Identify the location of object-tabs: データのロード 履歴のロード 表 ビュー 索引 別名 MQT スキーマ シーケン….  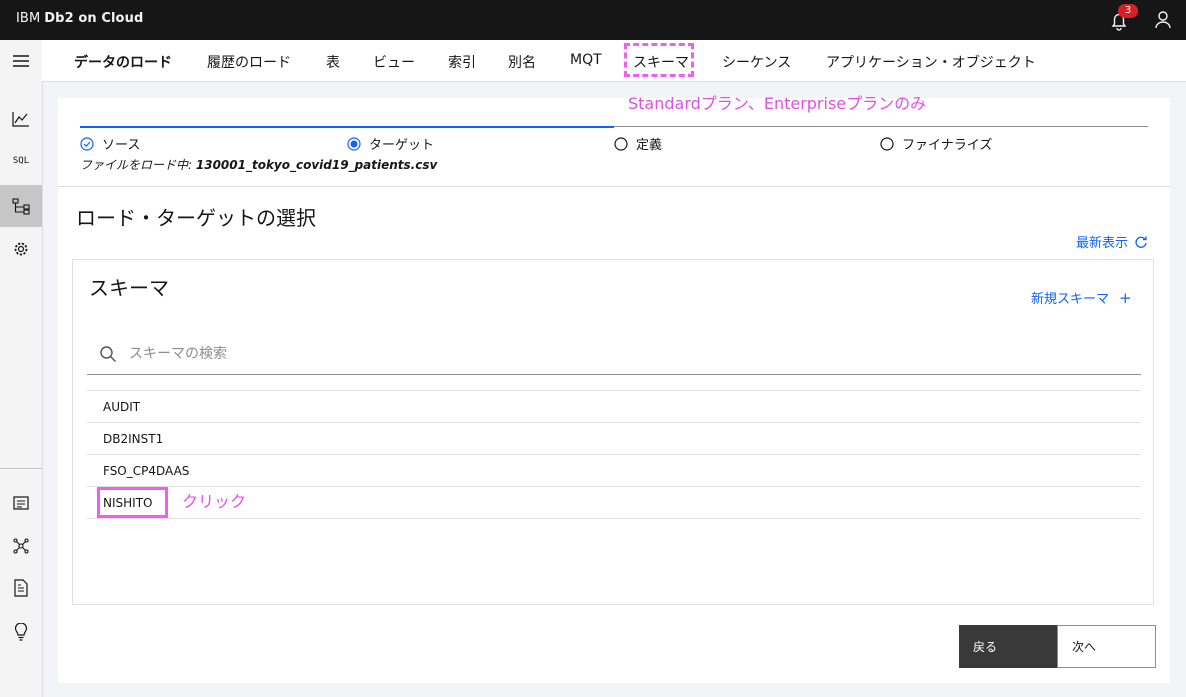
(614, 61).